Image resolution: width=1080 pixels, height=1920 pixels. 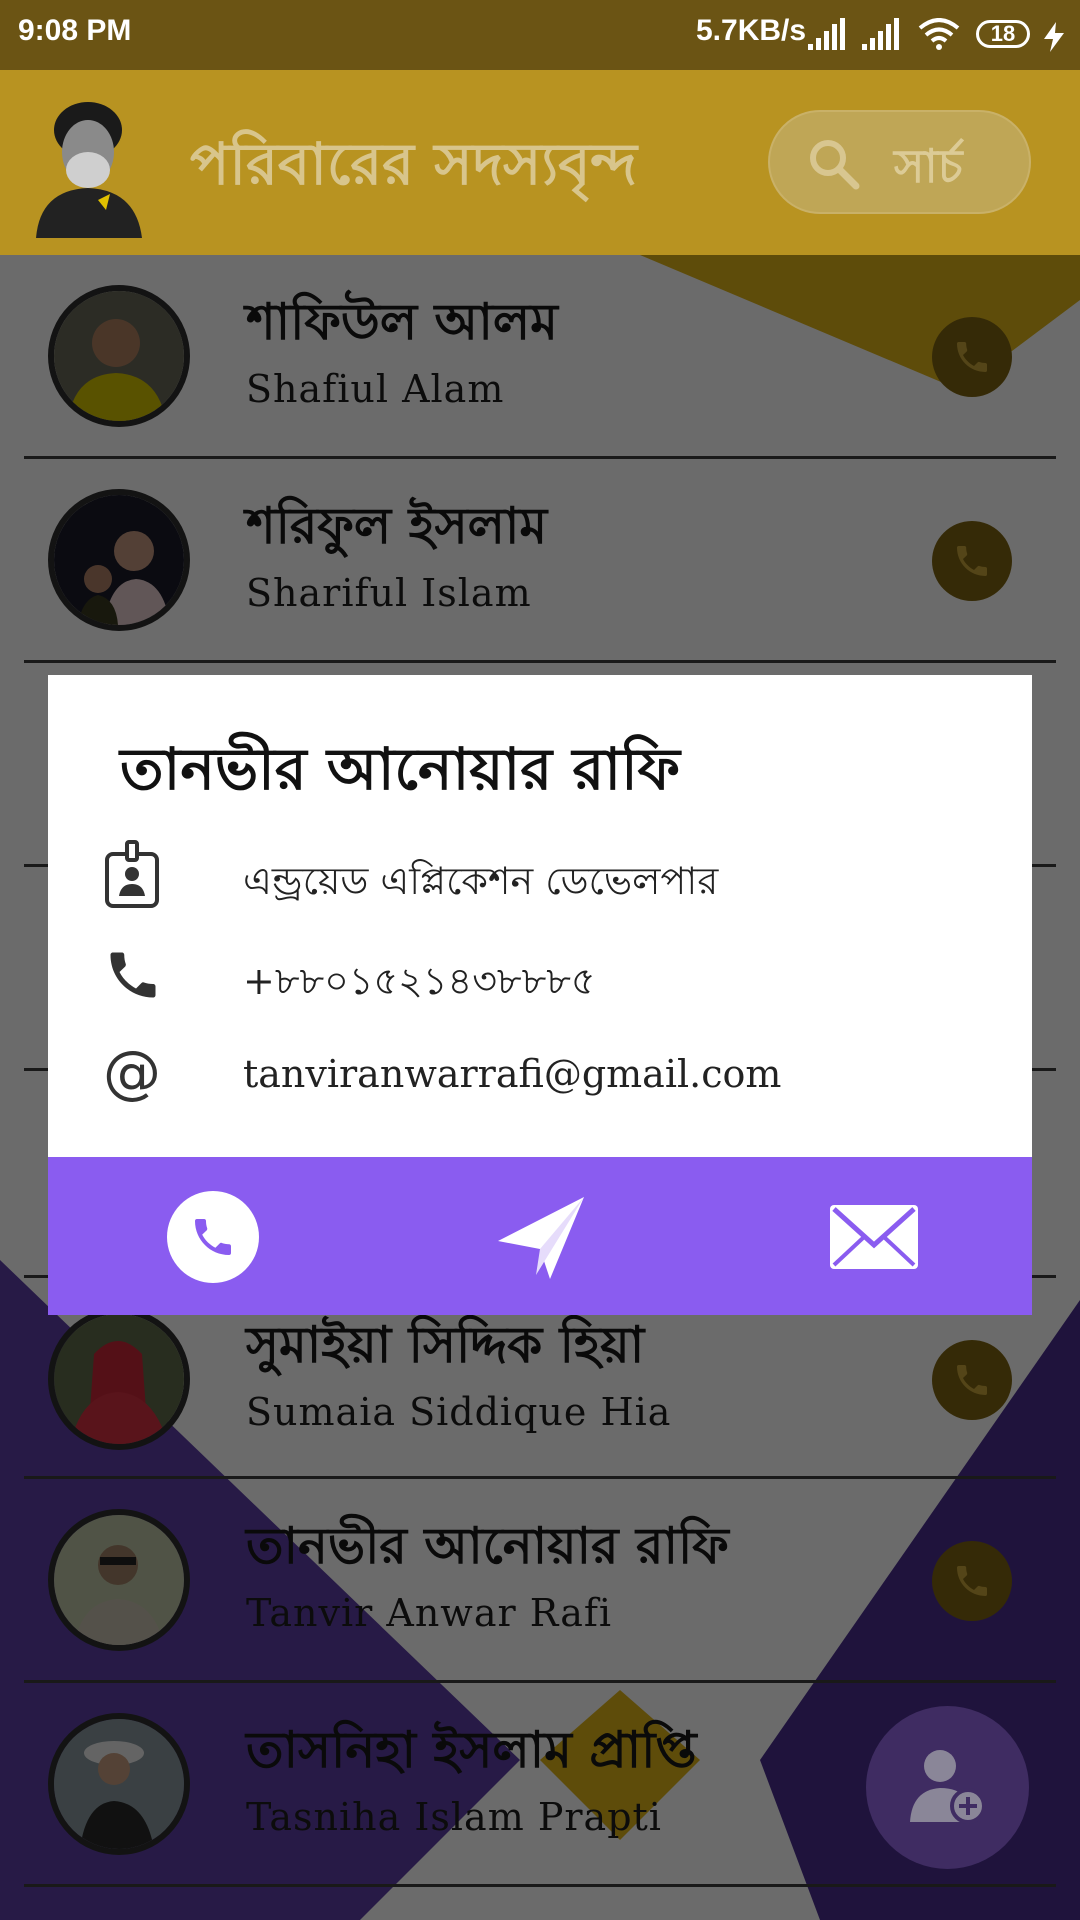 I want to click on member-name-bn: তানভীর আনোয়ার রাফি, so click(x=487, y=1545).